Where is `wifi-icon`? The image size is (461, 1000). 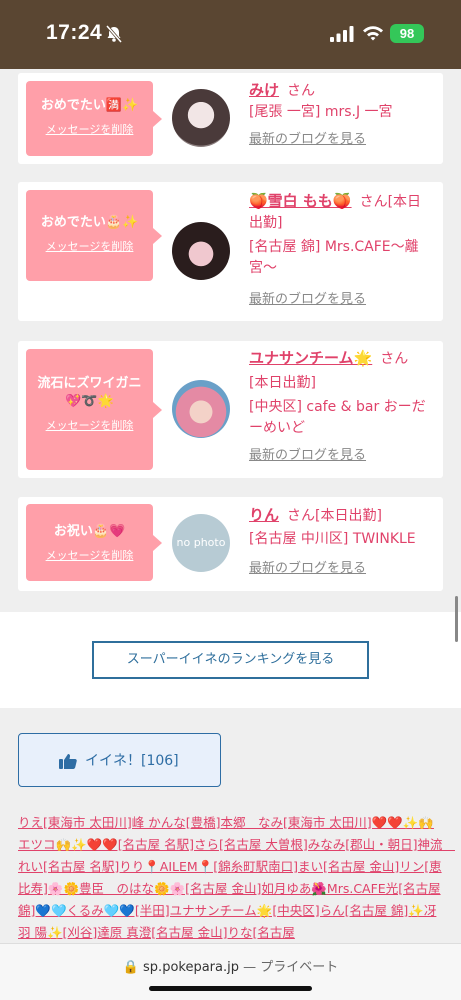 wifi-icon is located at coordinates (373, 33).